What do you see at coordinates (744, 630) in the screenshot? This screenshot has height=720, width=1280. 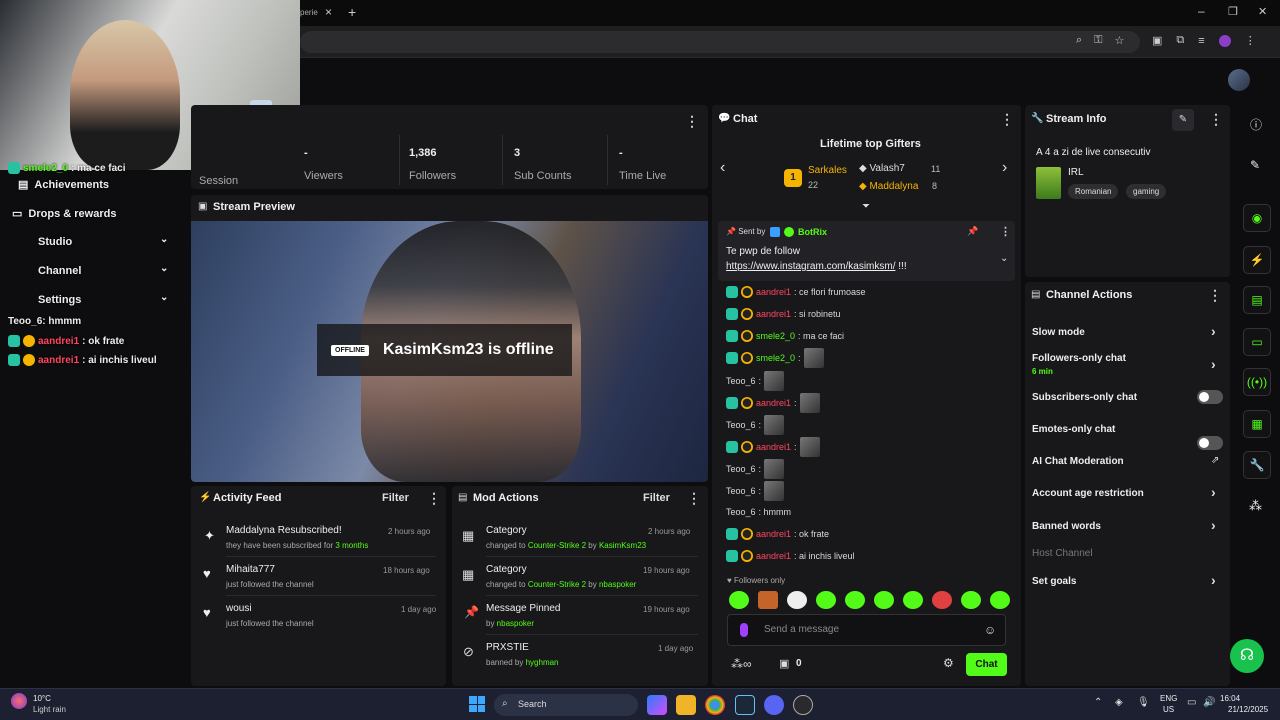 I see `microphone-icon` at bounding box center [744, 630].